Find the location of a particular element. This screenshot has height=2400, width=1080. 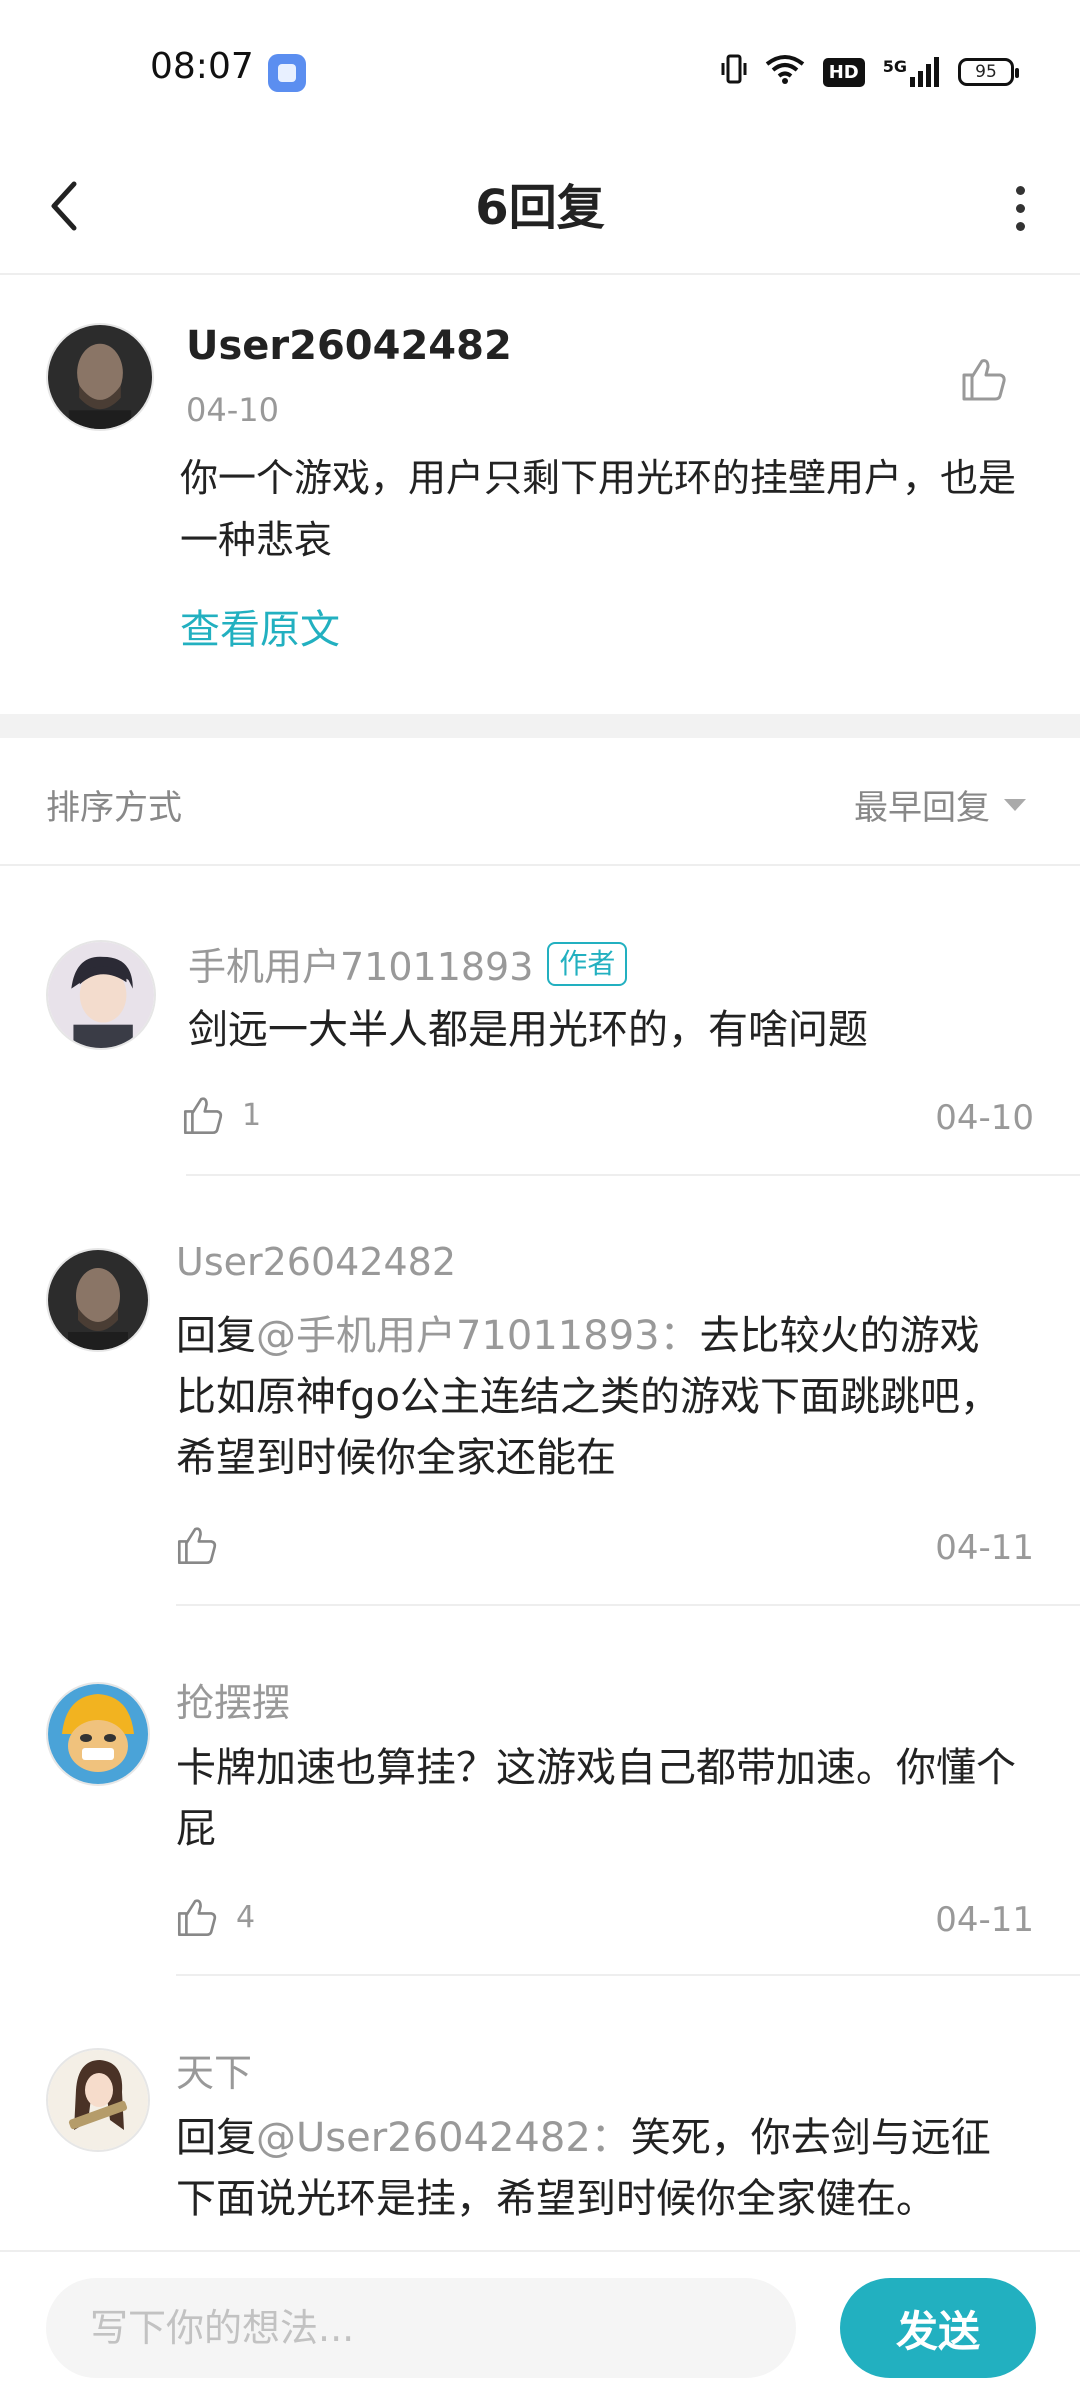

comment-bar: 发送 is located at coordinates (540, 2325).